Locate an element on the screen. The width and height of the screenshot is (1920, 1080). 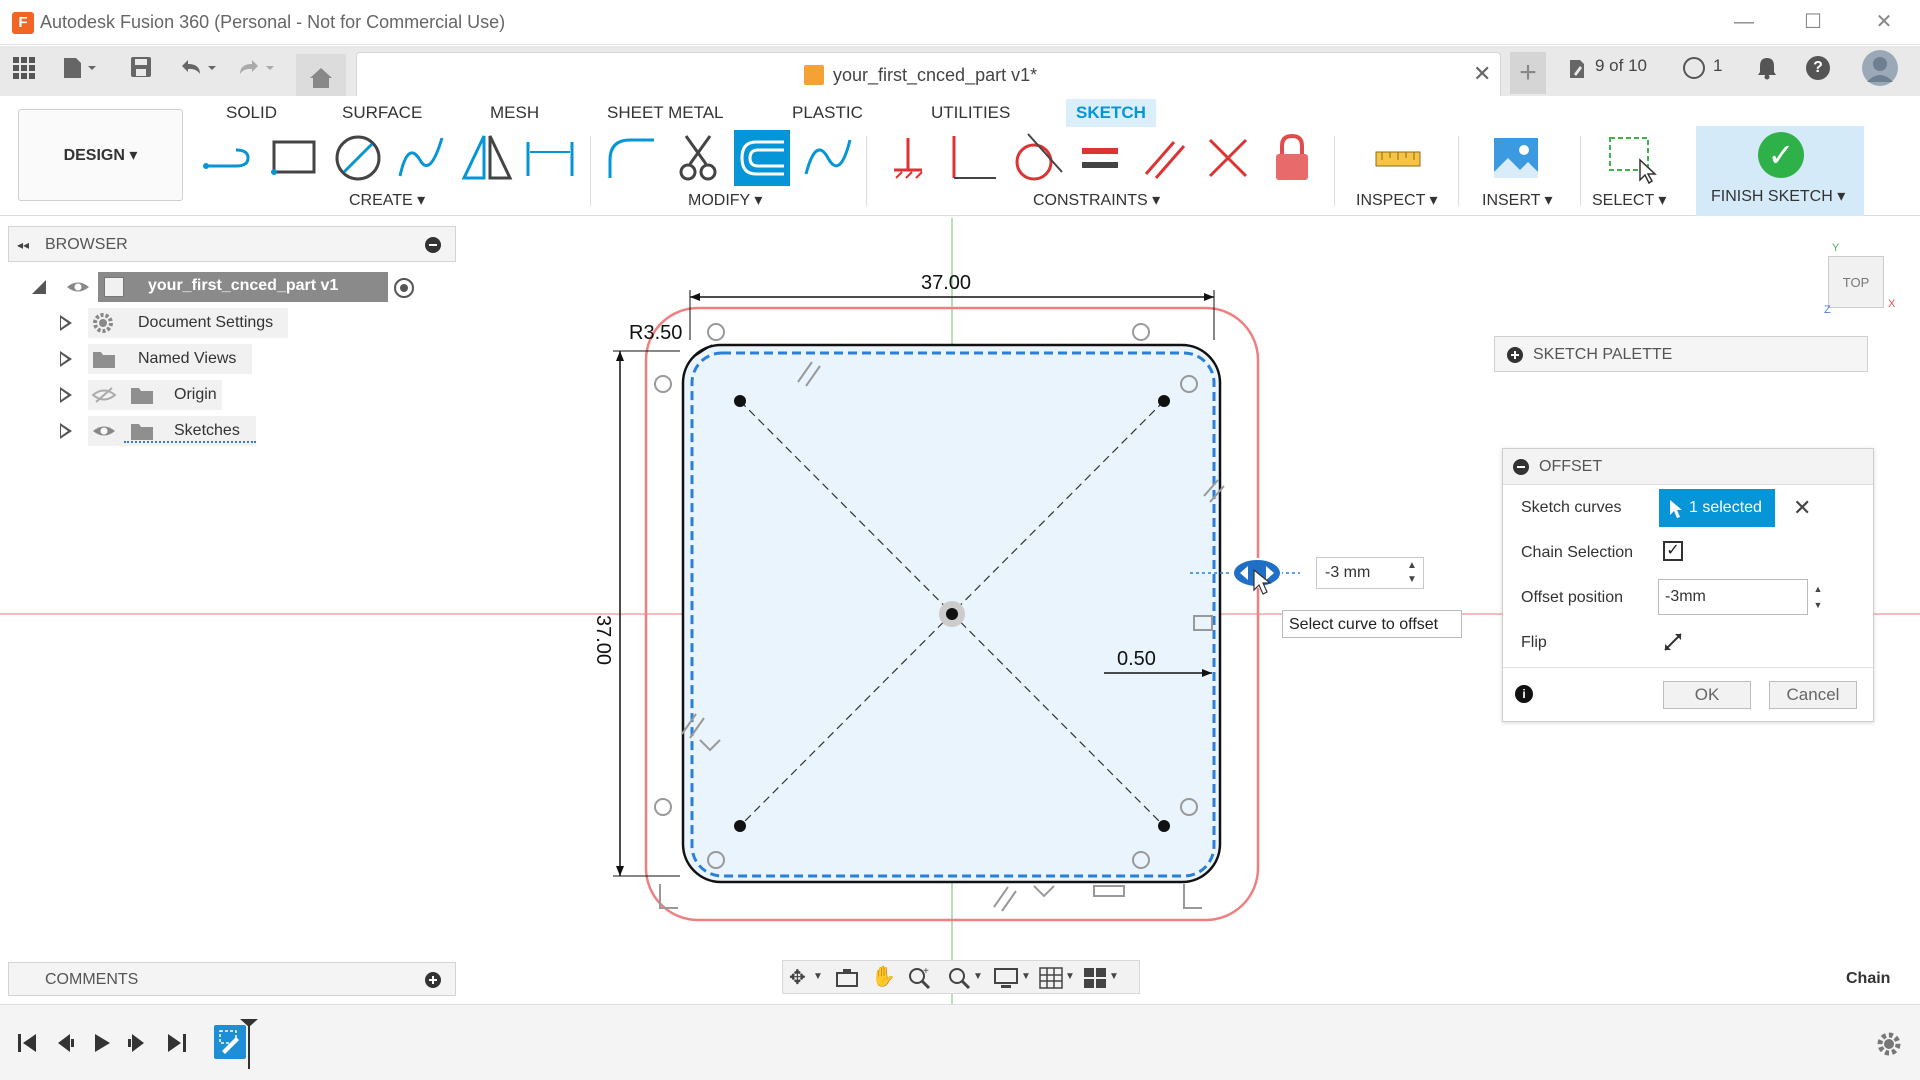
user-avatar is located at coordinates (1880, 68).